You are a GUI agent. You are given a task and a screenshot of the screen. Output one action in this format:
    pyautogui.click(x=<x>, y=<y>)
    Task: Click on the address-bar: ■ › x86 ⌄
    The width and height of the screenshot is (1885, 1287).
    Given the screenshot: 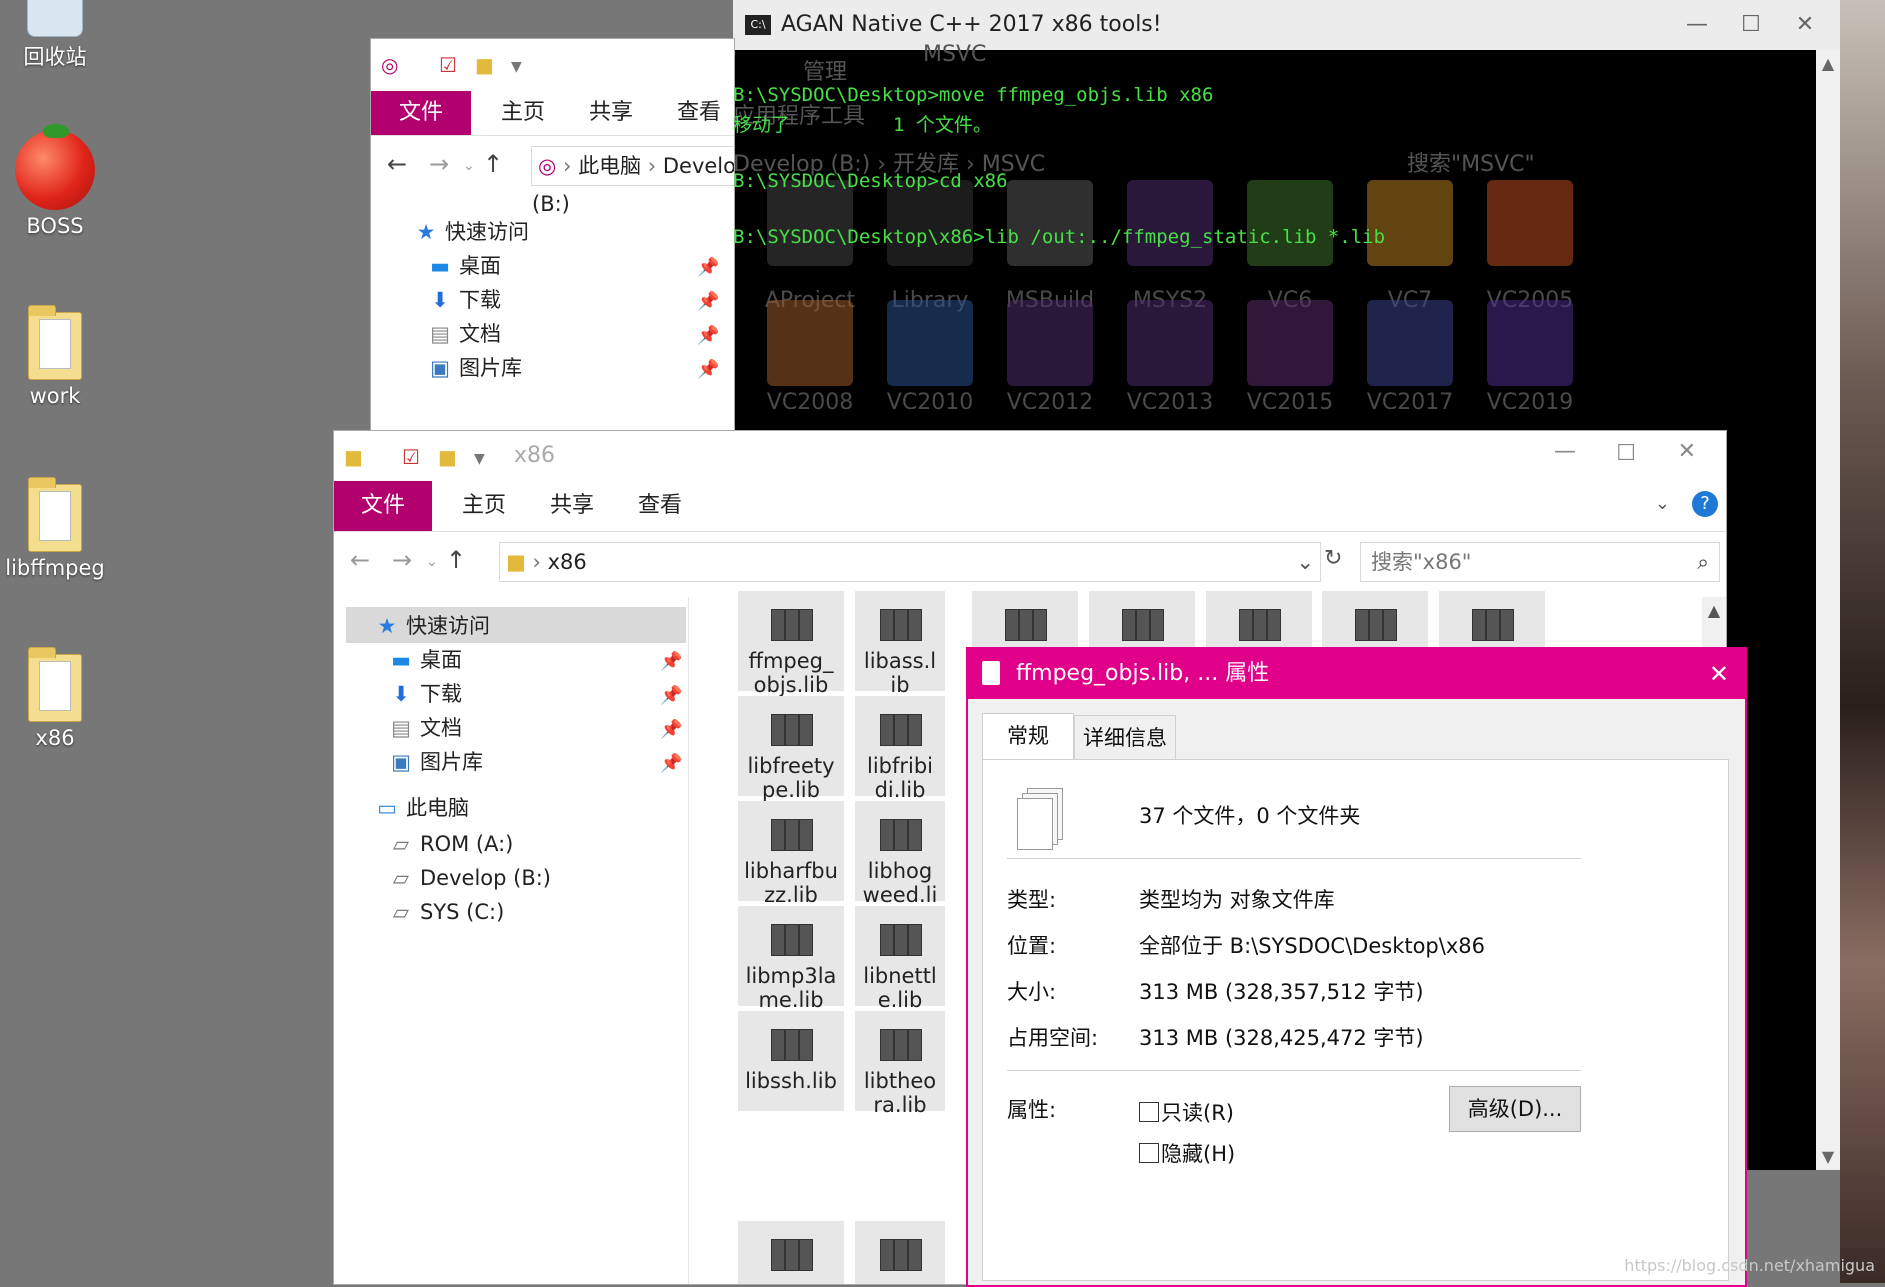 What is the action you would take?
    pyautogui.click(x=910, y=562)
    